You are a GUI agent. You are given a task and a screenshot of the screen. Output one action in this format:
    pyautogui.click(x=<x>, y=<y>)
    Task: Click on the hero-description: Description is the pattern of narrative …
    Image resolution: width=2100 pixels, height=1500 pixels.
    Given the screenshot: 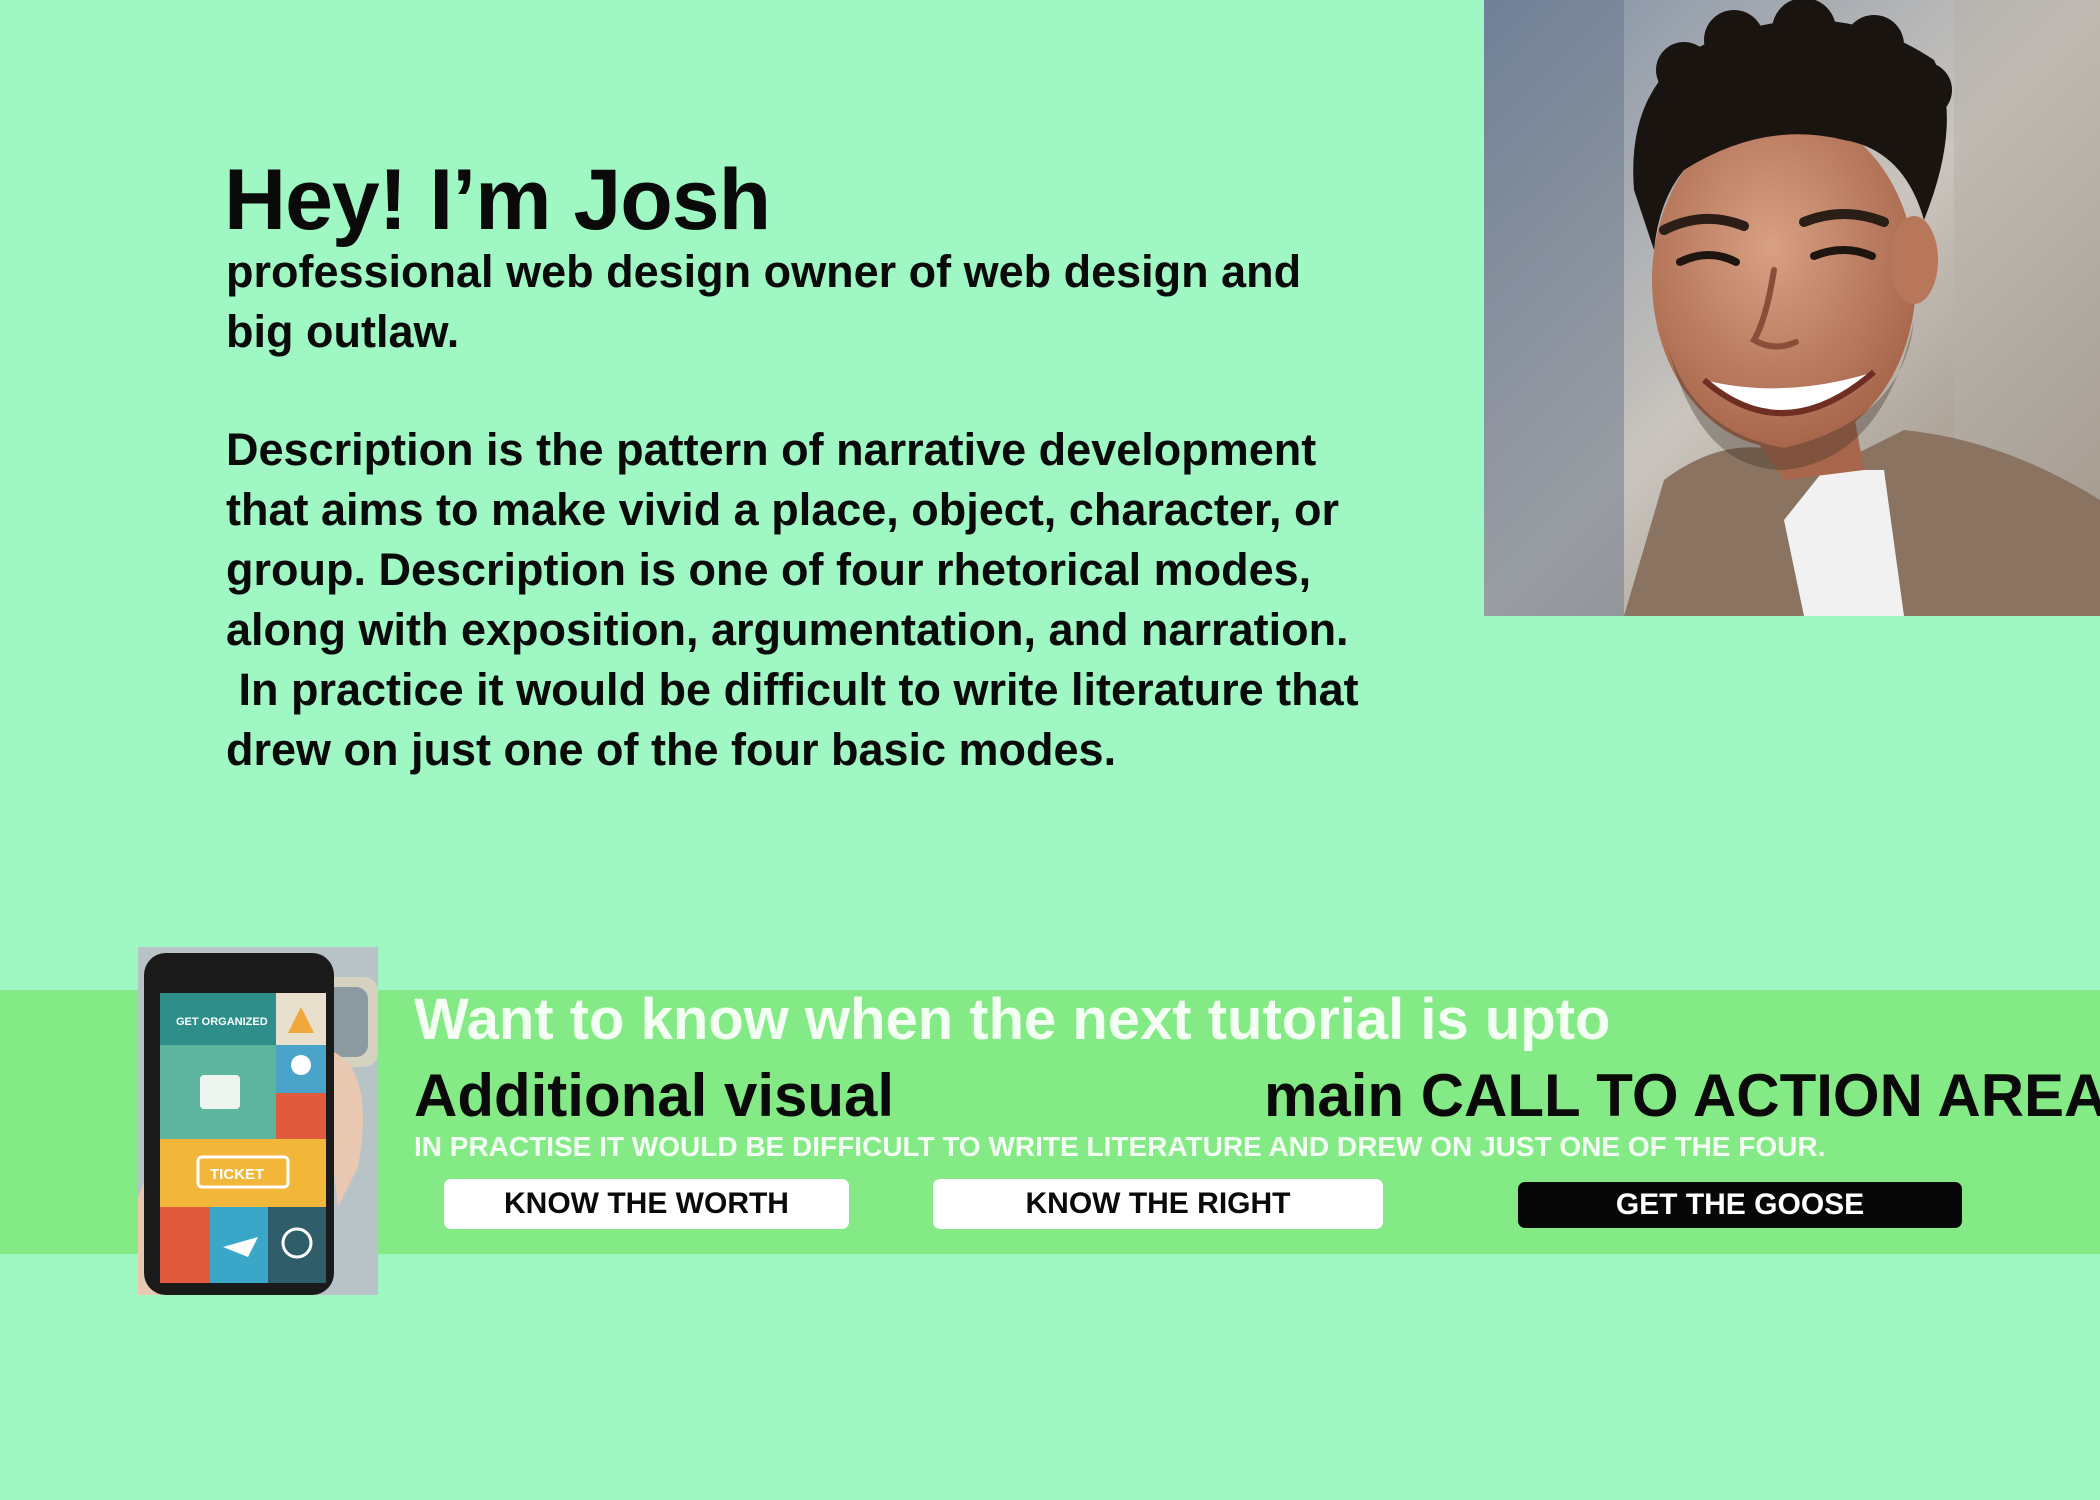 What is the action you would take?
    pyautogui.click(x=861, y=600)
    